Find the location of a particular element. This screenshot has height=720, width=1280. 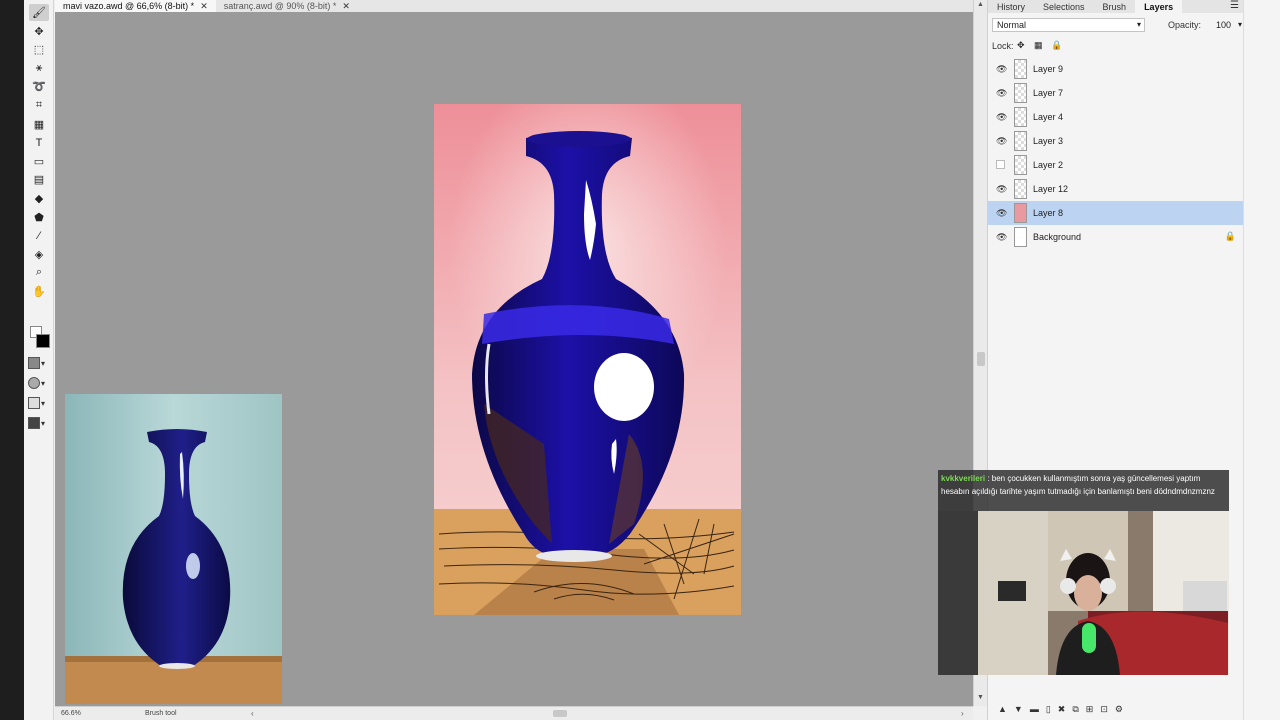

stamp-icon: ⬟ is located at coordinates (39, 217).